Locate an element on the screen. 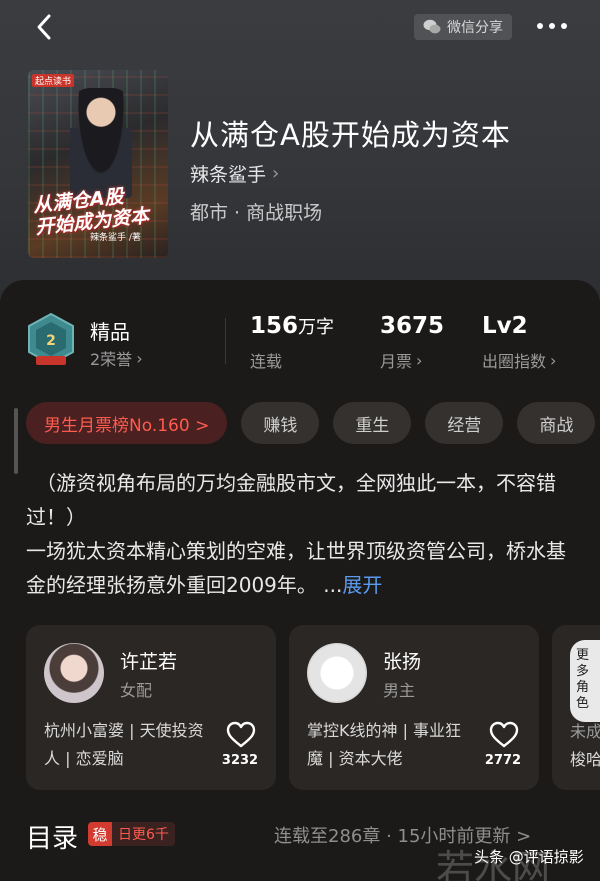  divider is located at coordinates (225, 341).